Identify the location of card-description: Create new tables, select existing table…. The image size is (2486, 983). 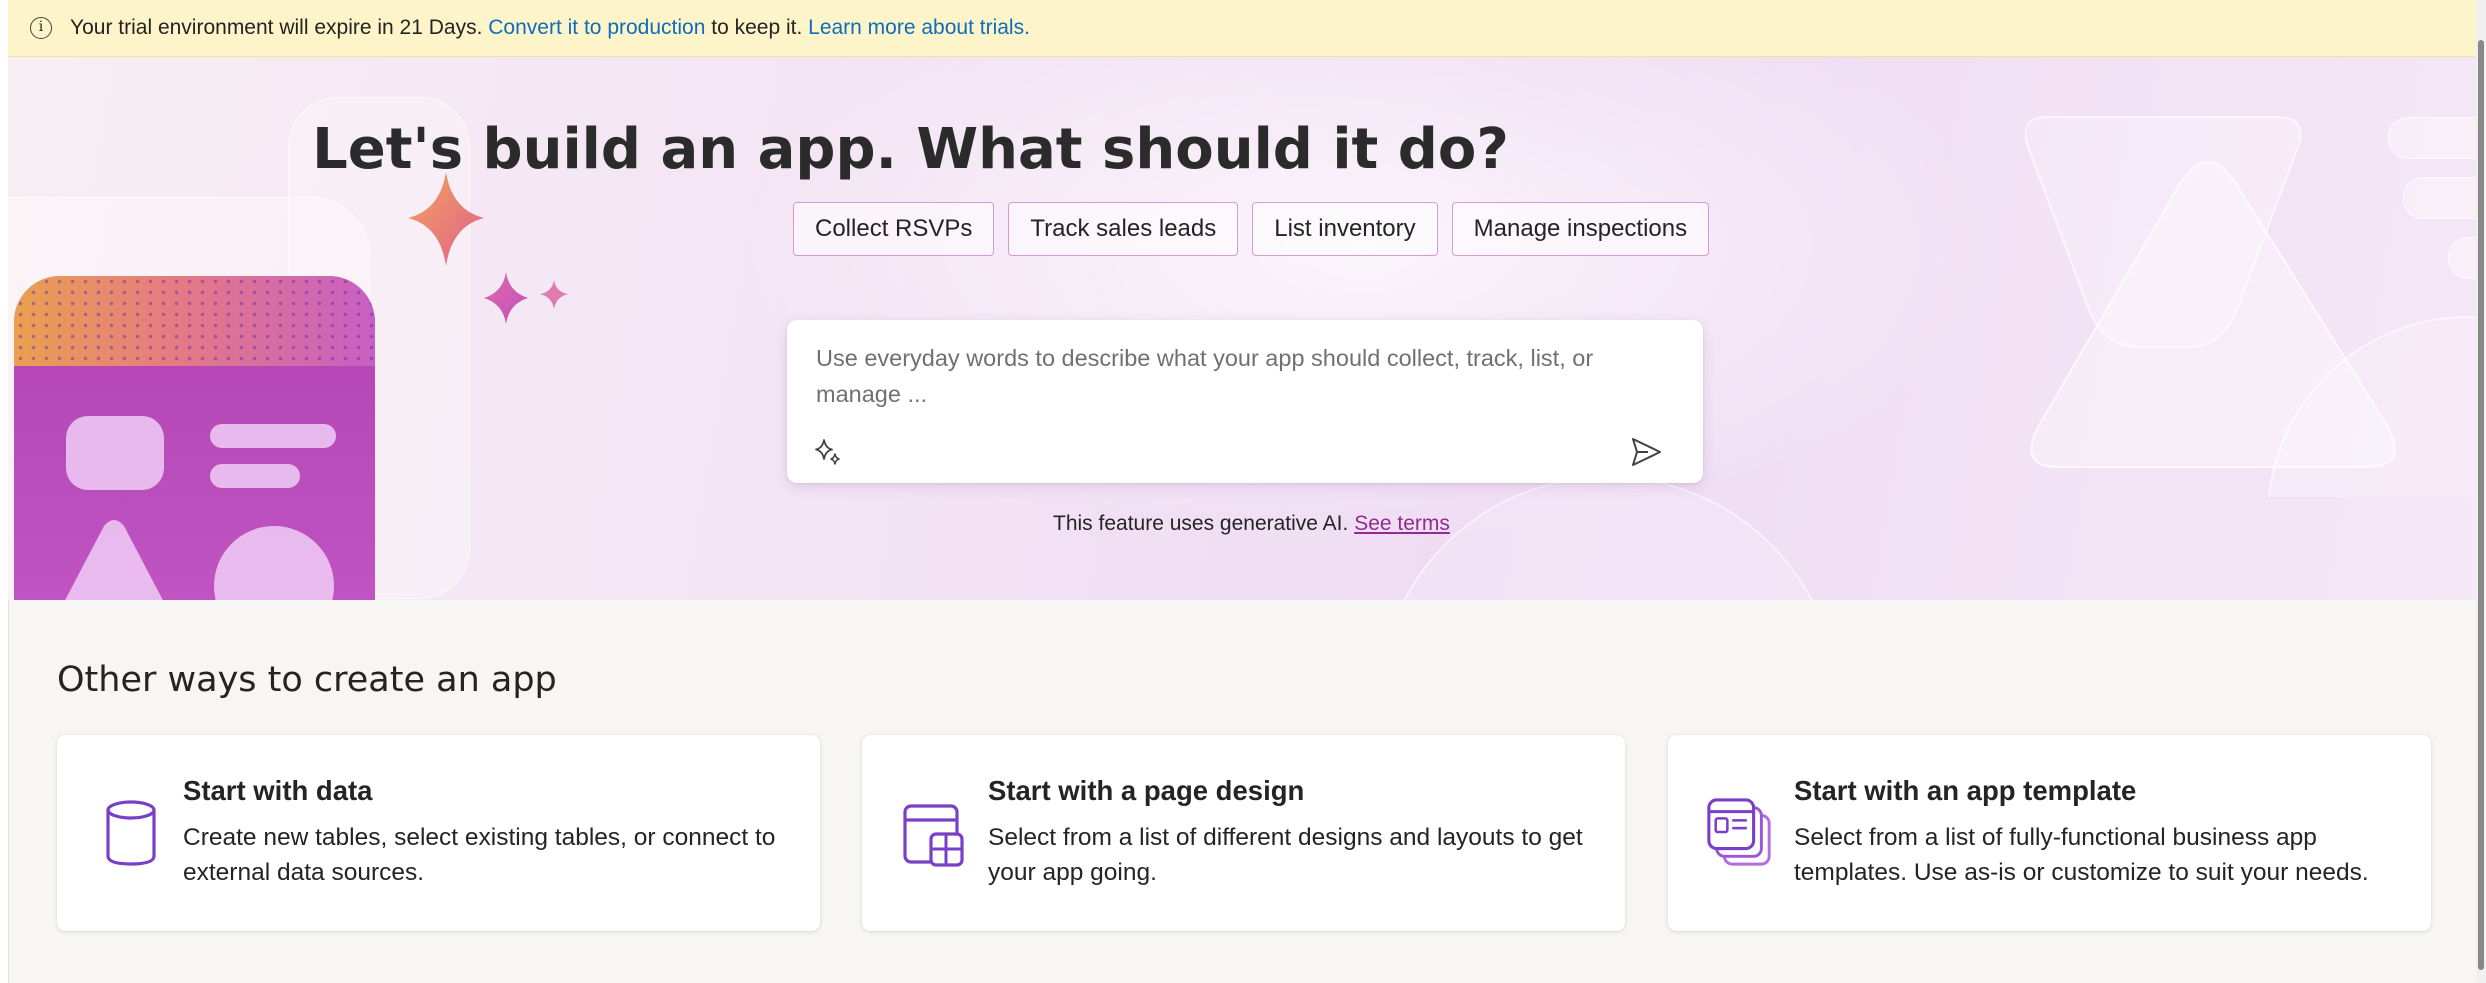
(479, 855).